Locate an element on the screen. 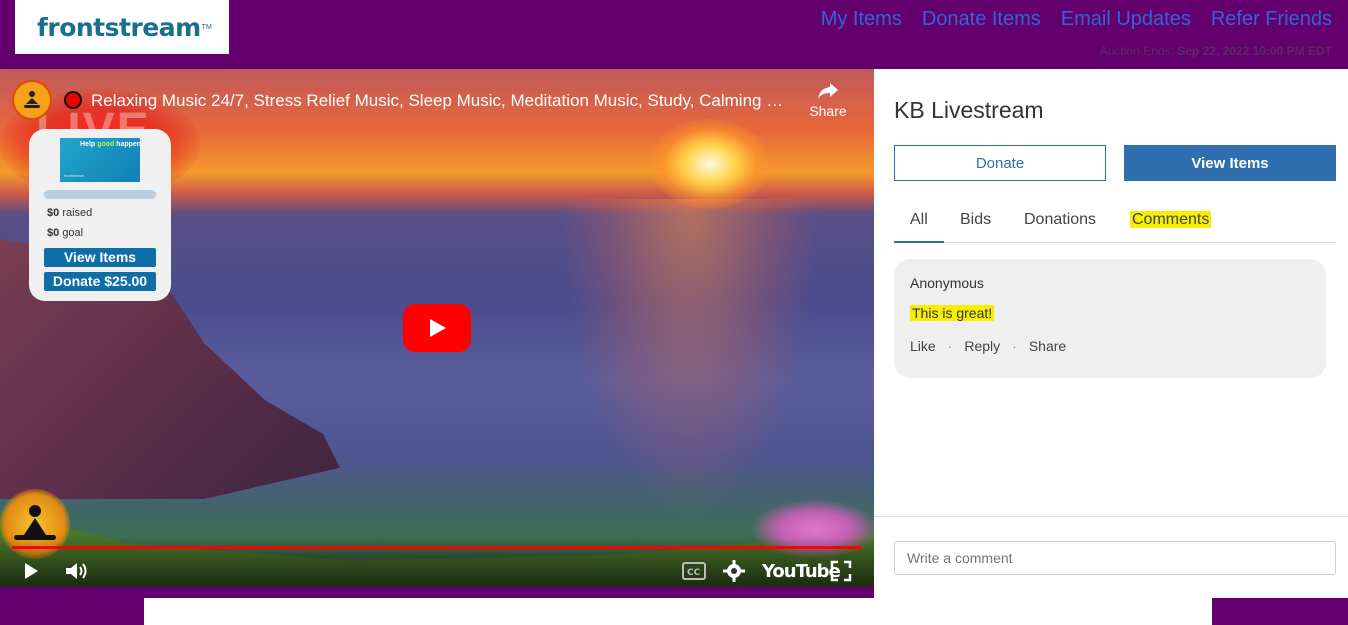 Image resolution: width=1348 pixels, height=625 pixels. video-sea-glow is located at coordinates (690, 359).